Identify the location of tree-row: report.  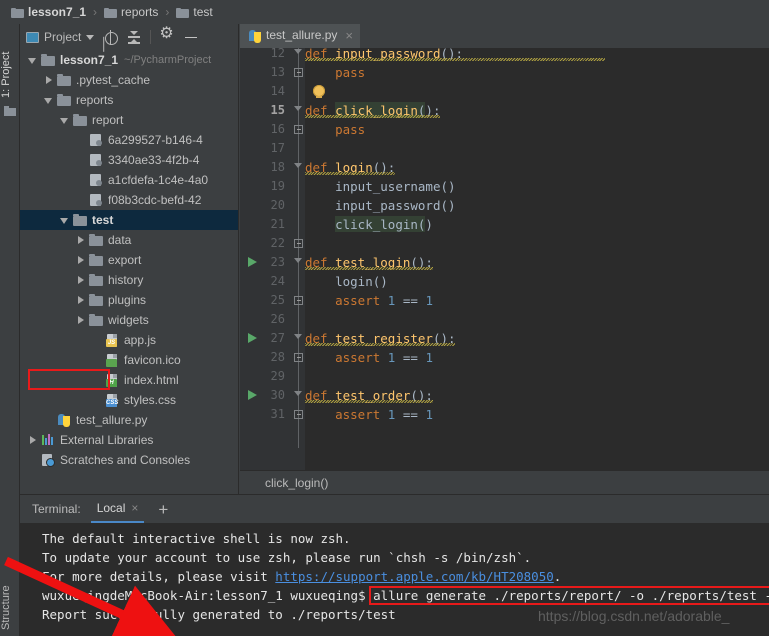
(129, 120).